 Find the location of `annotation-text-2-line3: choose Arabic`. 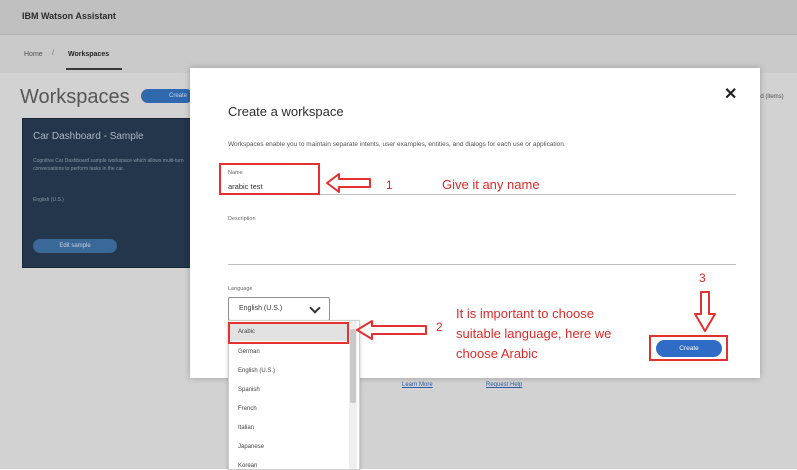

annotation-text-2-line3: choose Arabic is located at coordinates (497, 353).